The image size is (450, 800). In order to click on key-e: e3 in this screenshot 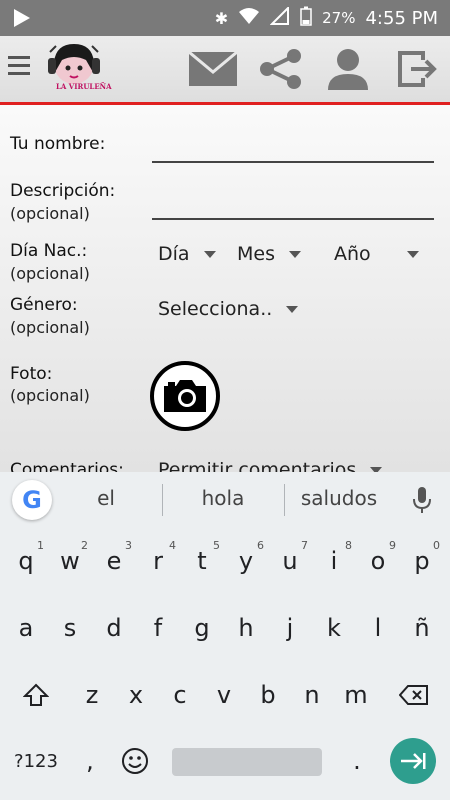, I will do `click(114, 561)`.